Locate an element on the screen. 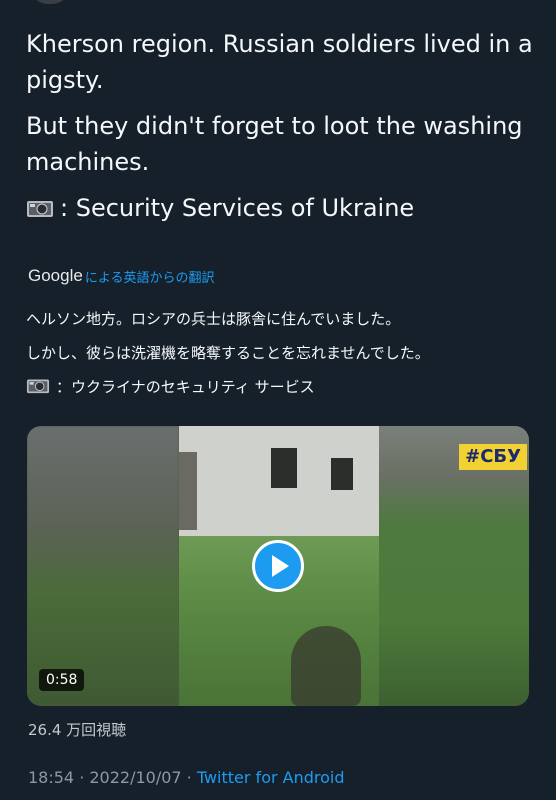 The width and height of the screenshot is (556, 800). translated-credit: ：ウクライナのセキュリティ サービス is located at coordinates (185, 387).